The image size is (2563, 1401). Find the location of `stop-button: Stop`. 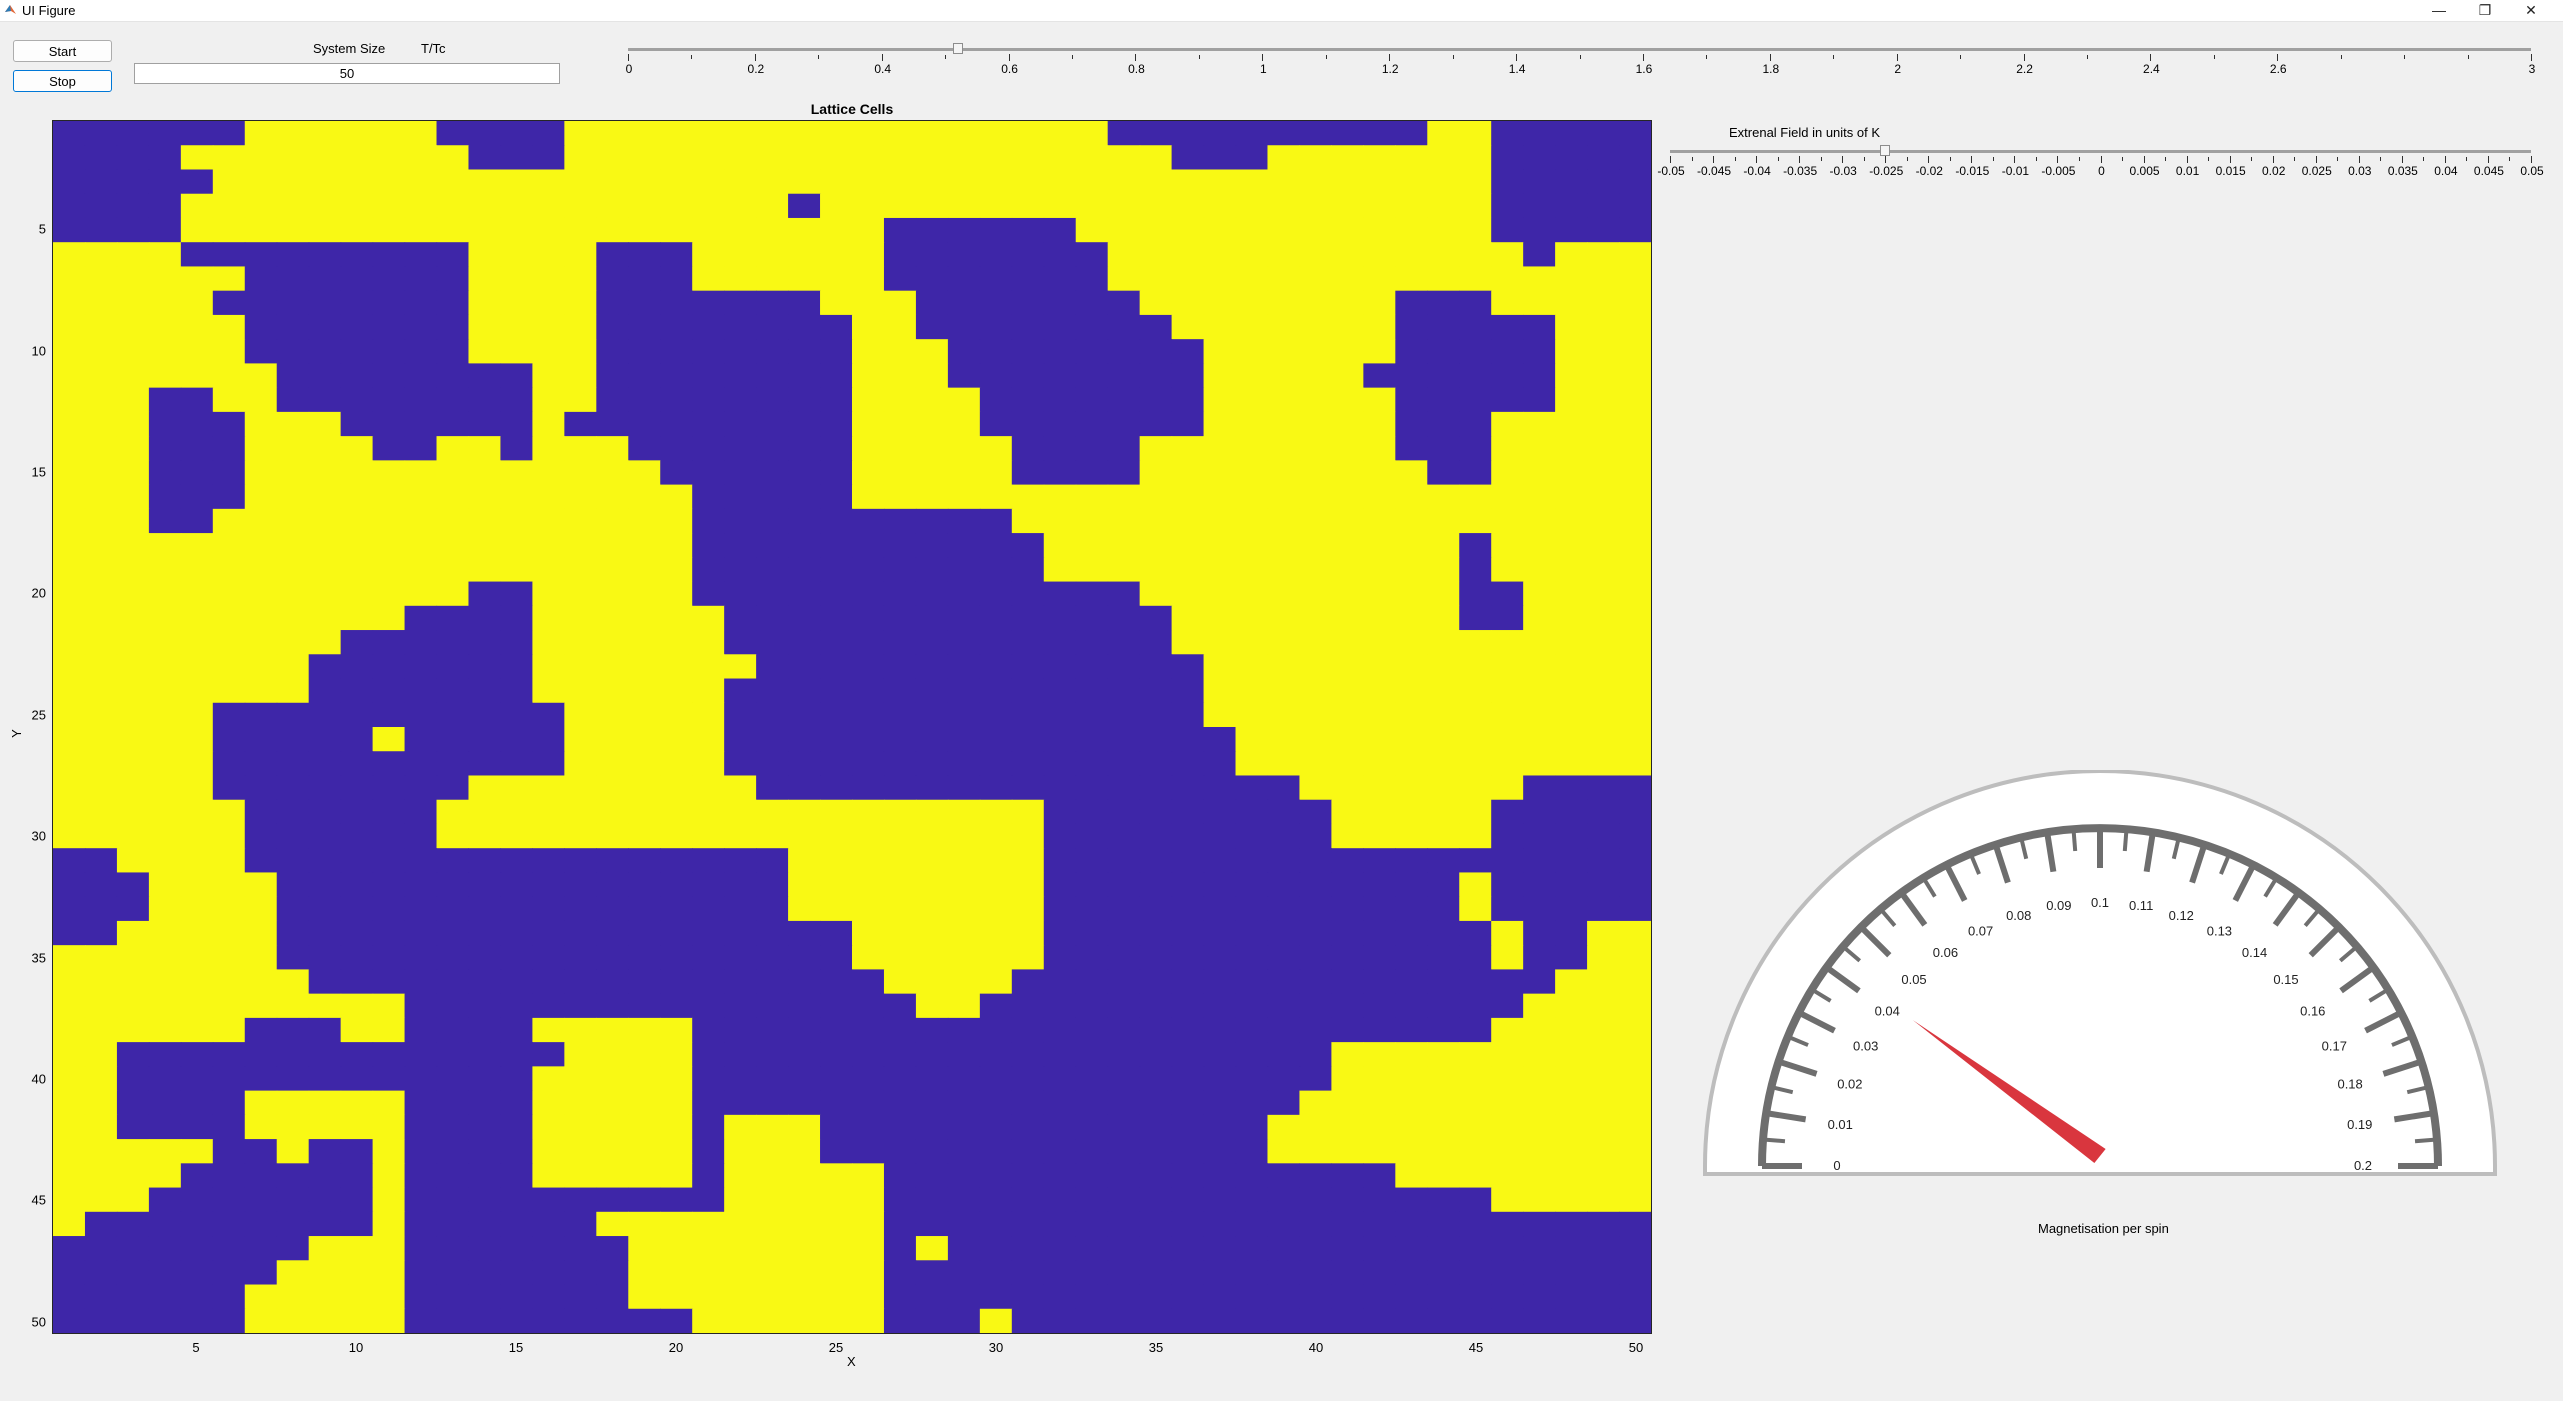

stop-button: Stop is located at coordinates (62, 81).